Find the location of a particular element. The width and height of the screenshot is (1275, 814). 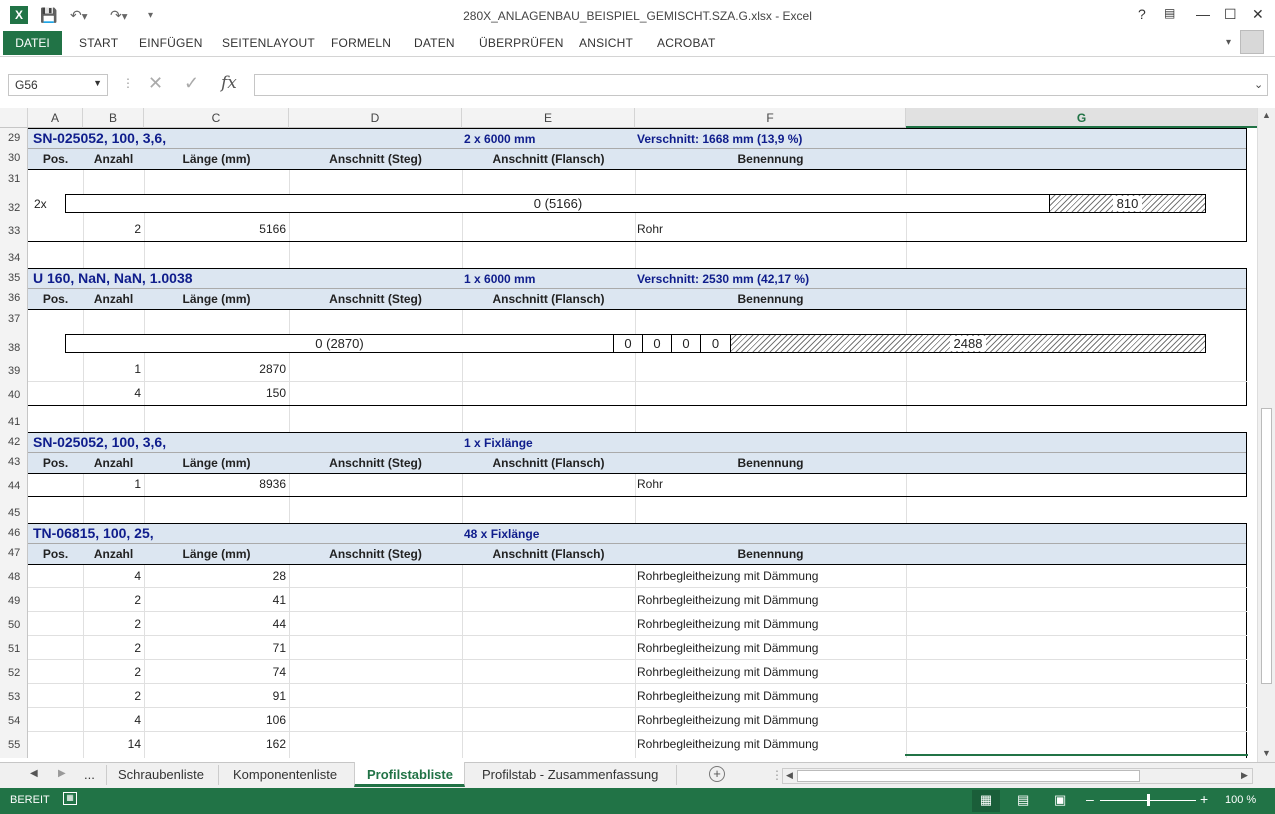

row-header-55: 55 is located at coordinates (14, 745).